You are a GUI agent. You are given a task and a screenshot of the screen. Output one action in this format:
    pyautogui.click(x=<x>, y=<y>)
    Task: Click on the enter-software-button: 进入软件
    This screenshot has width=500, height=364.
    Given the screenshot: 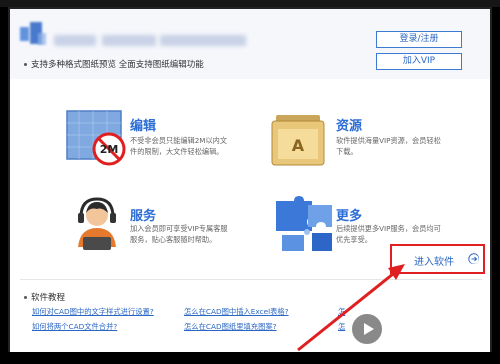 What is the action you would take?
    pyautogui.click(x=437, y=259)
    